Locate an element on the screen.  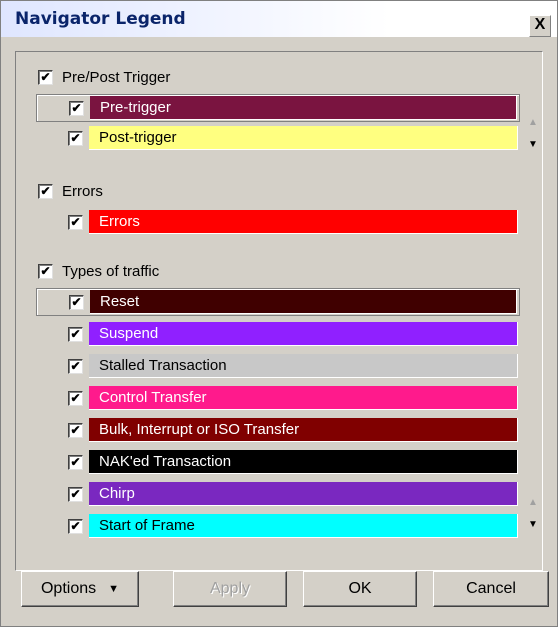
group-pre-post-trigger: ✔ Pre/Post Trigger is located at coordinates (104, 77).